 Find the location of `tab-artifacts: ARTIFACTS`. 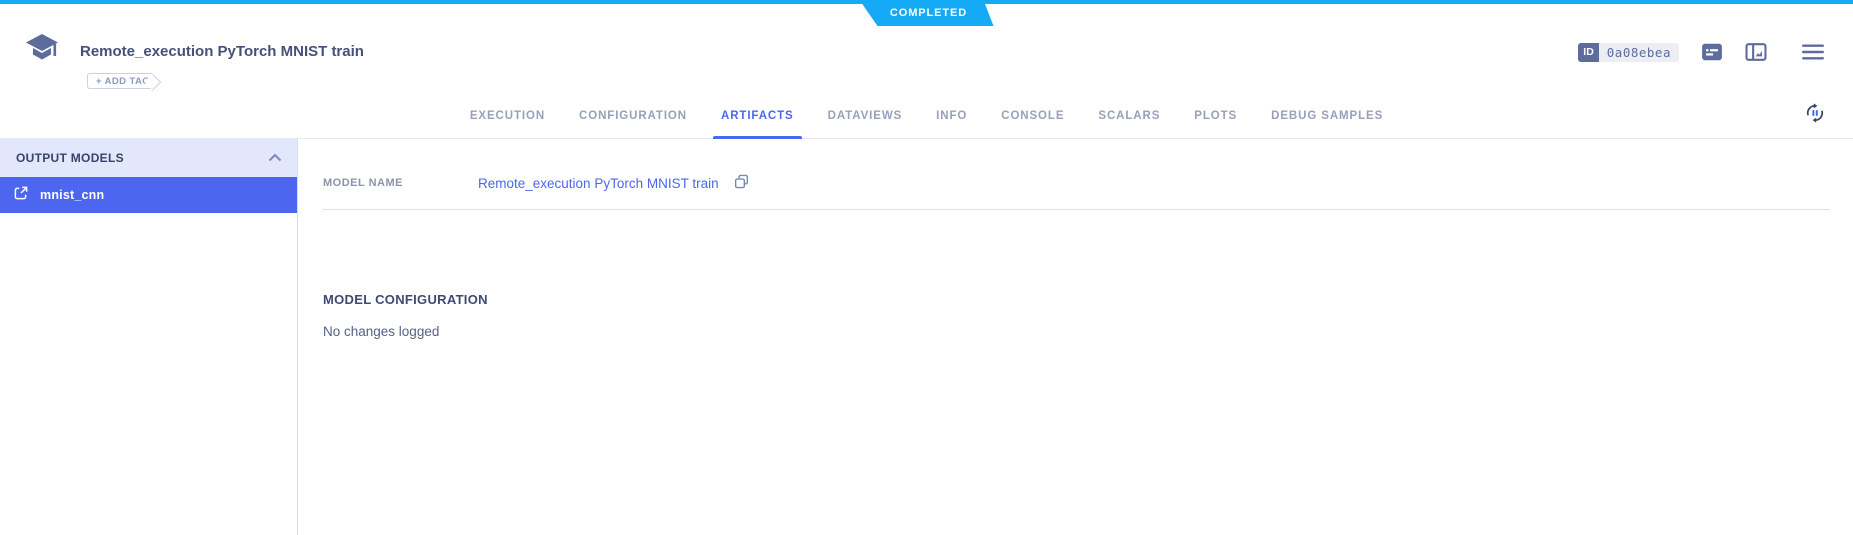

tab-artifacts: ARTIFACTS is located at coordinates (757, 114).